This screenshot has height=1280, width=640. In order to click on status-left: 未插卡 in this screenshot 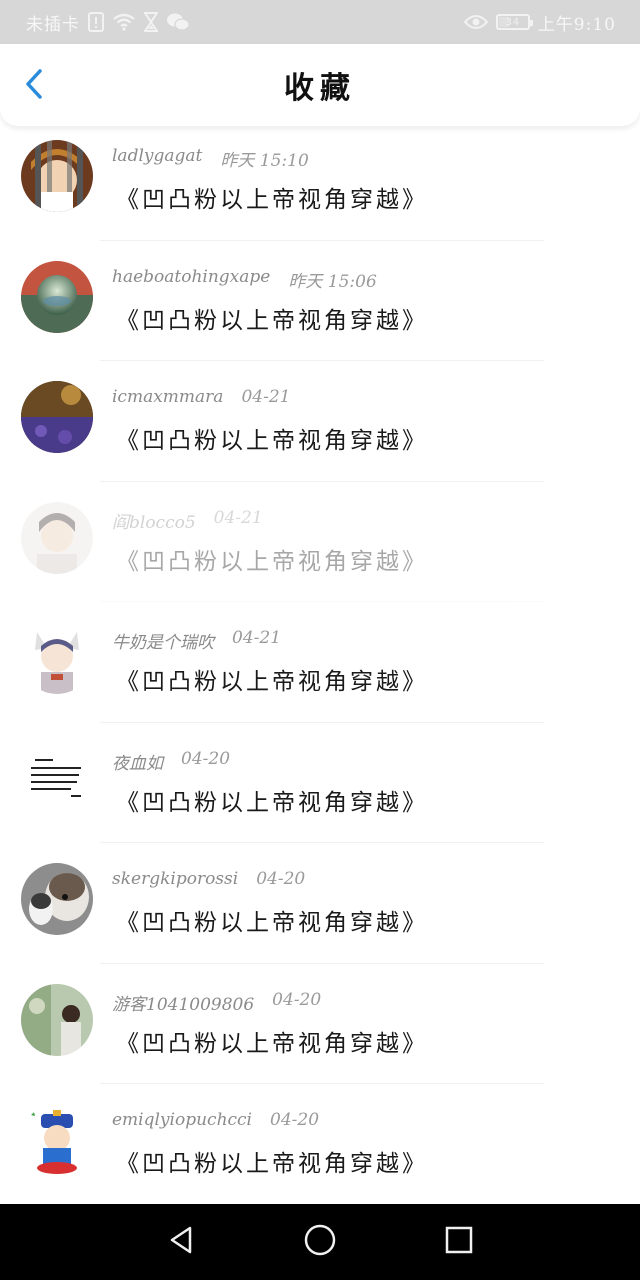, I will do `click(108, 22)`.